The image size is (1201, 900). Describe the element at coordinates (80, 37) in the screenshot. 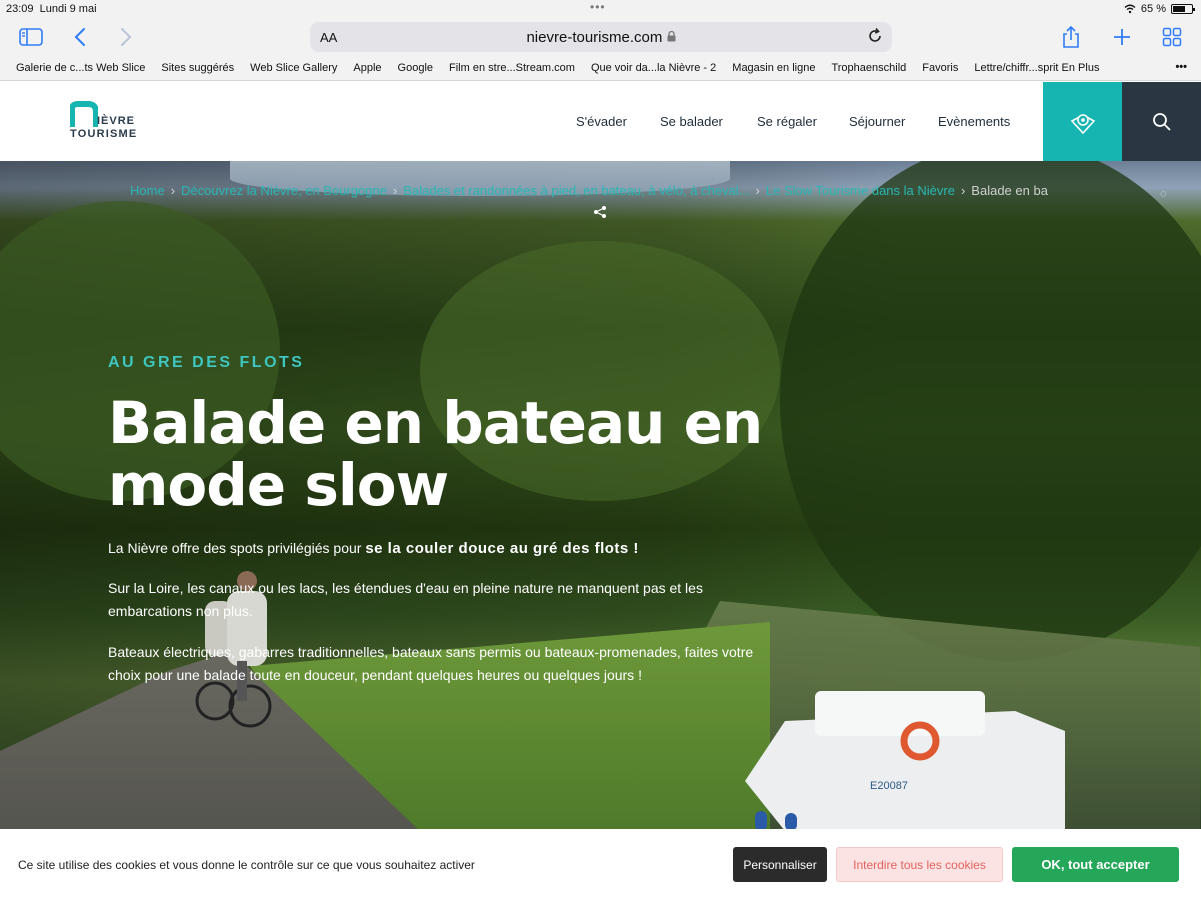

I see `back-icon` at that location.